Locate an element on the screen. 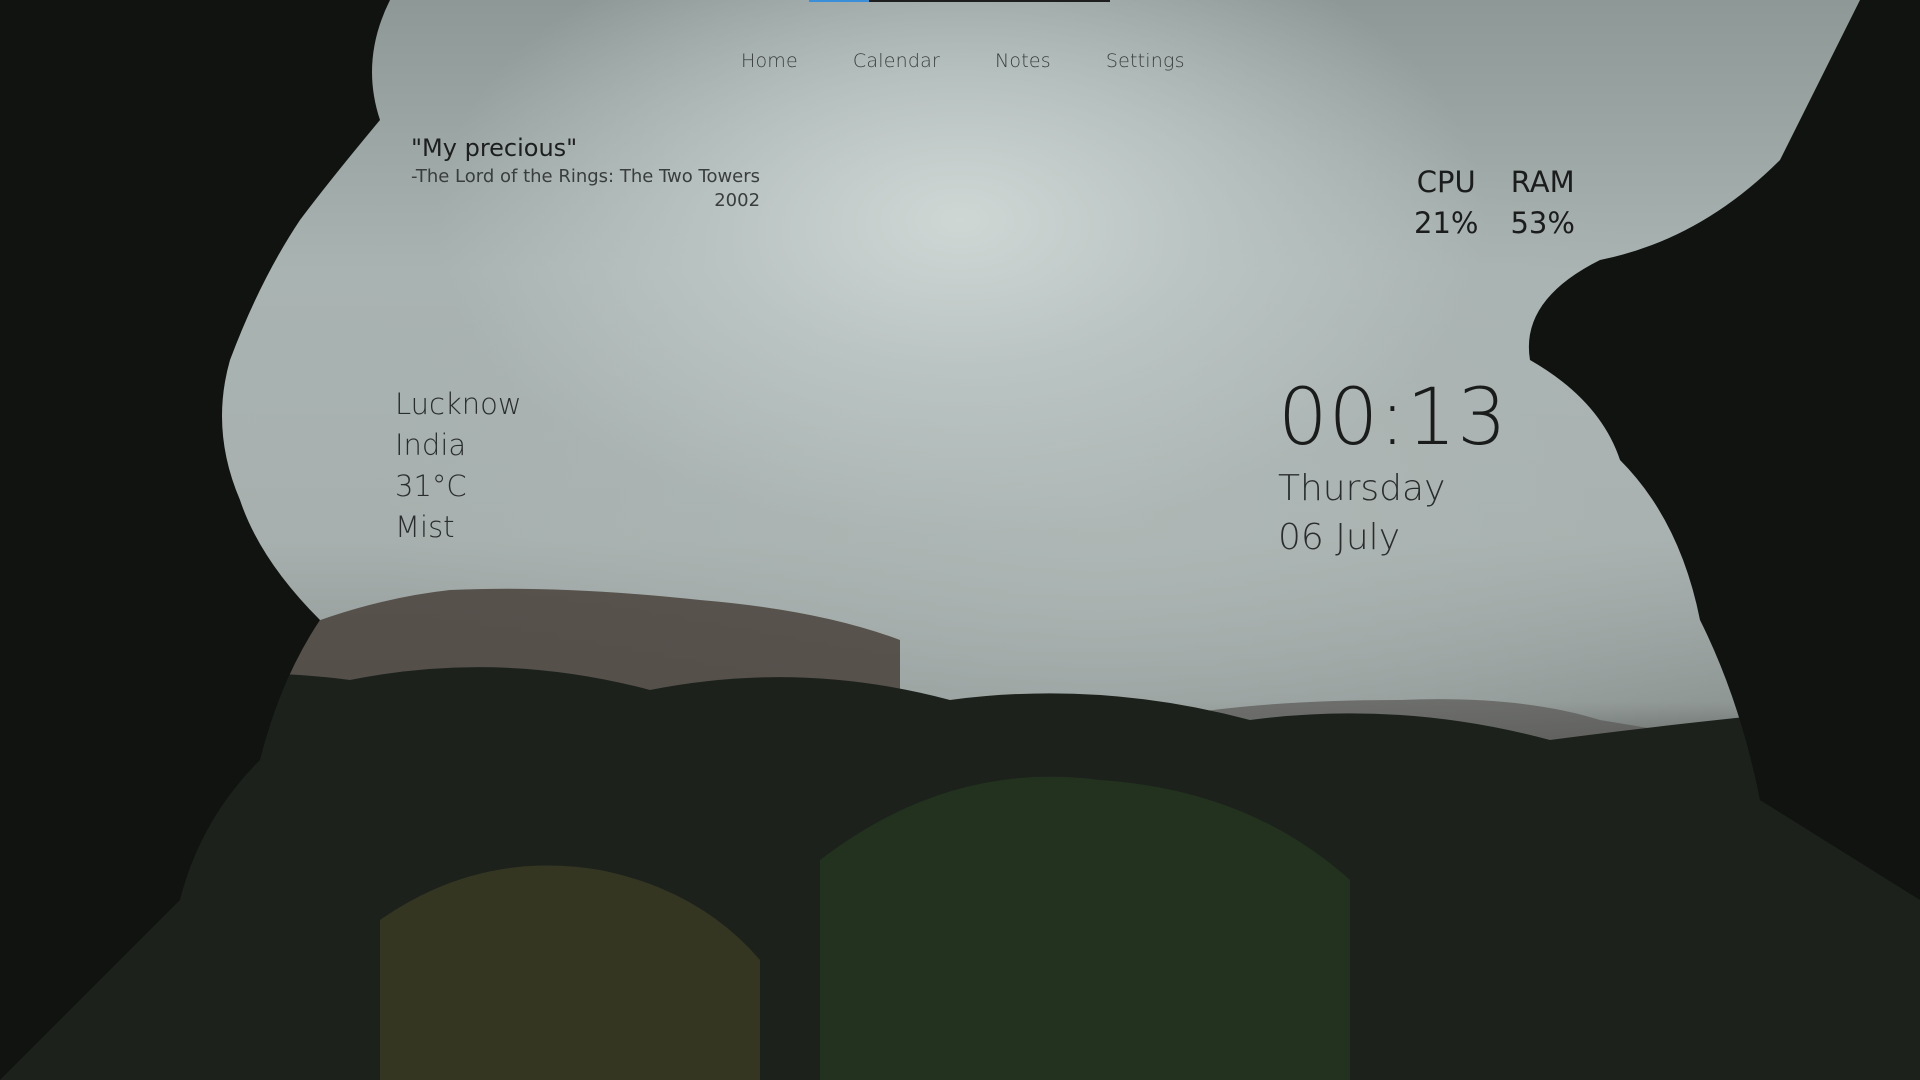 Image resolution: width=1920 pixels, height=1080 pixels. weather-temperature: 31°C is located at coordinates (431, 486).